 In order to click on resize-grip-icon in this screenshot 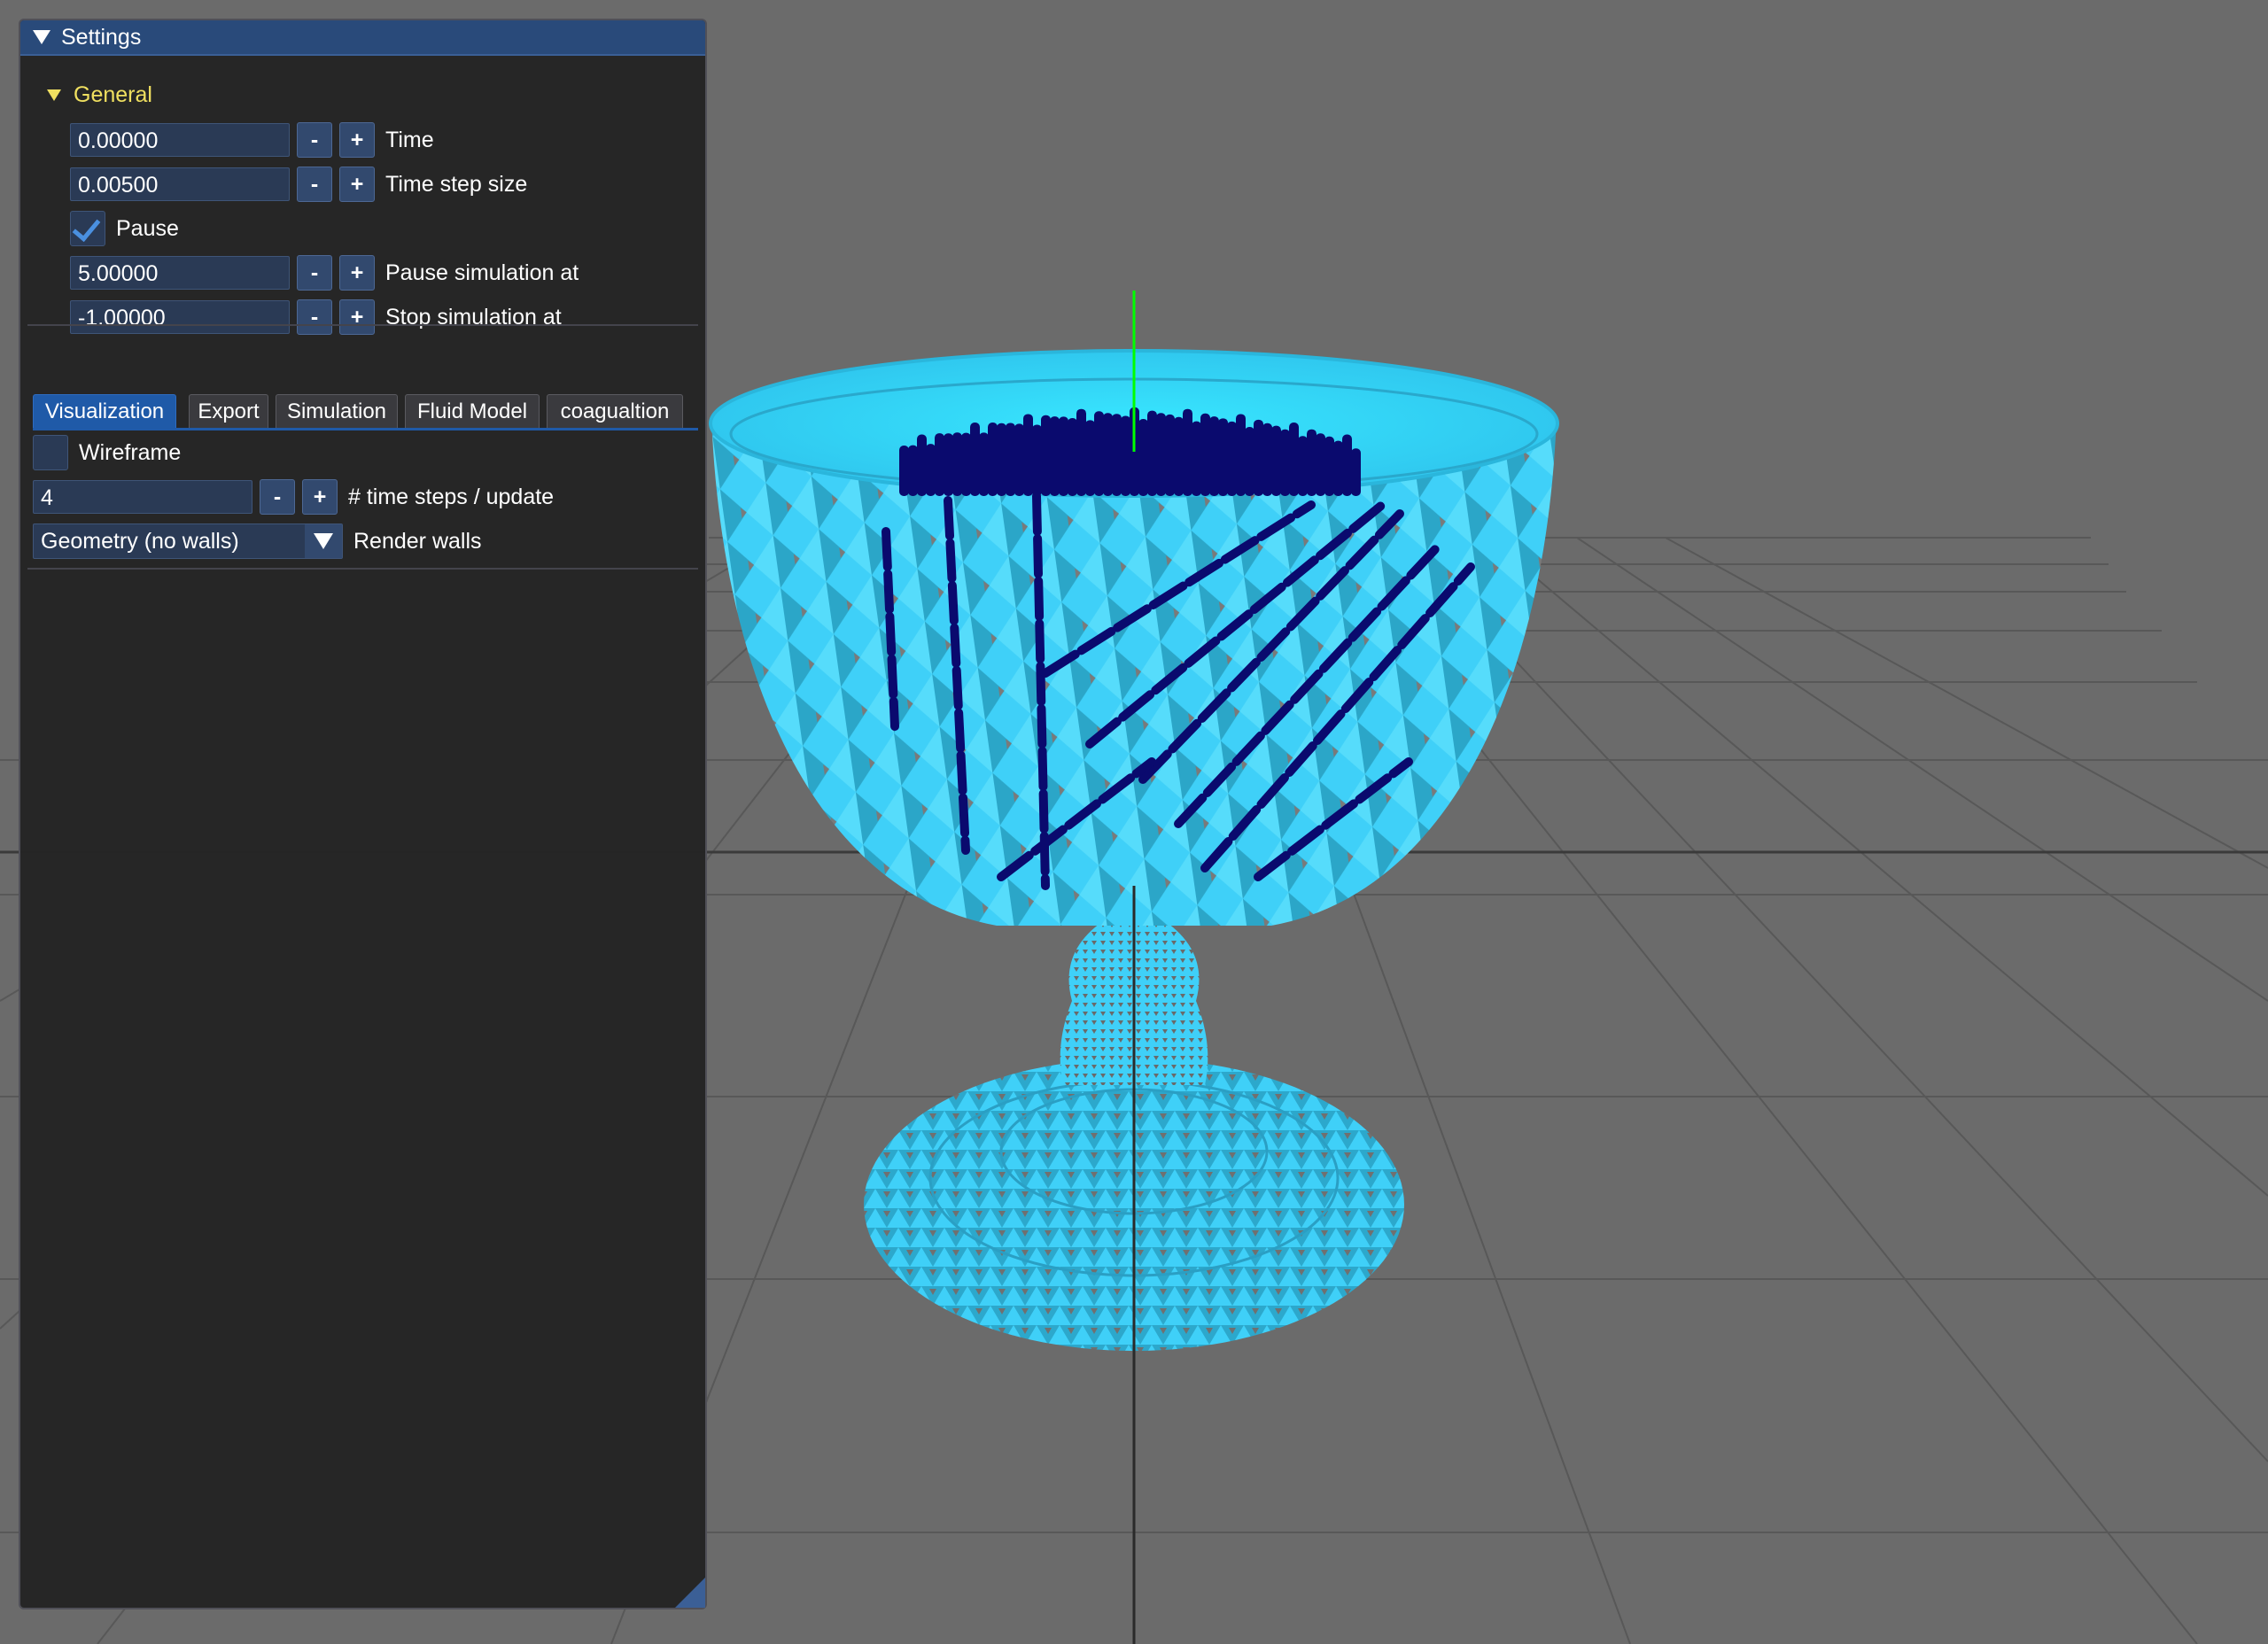, I will do `click(690, 1593)`.